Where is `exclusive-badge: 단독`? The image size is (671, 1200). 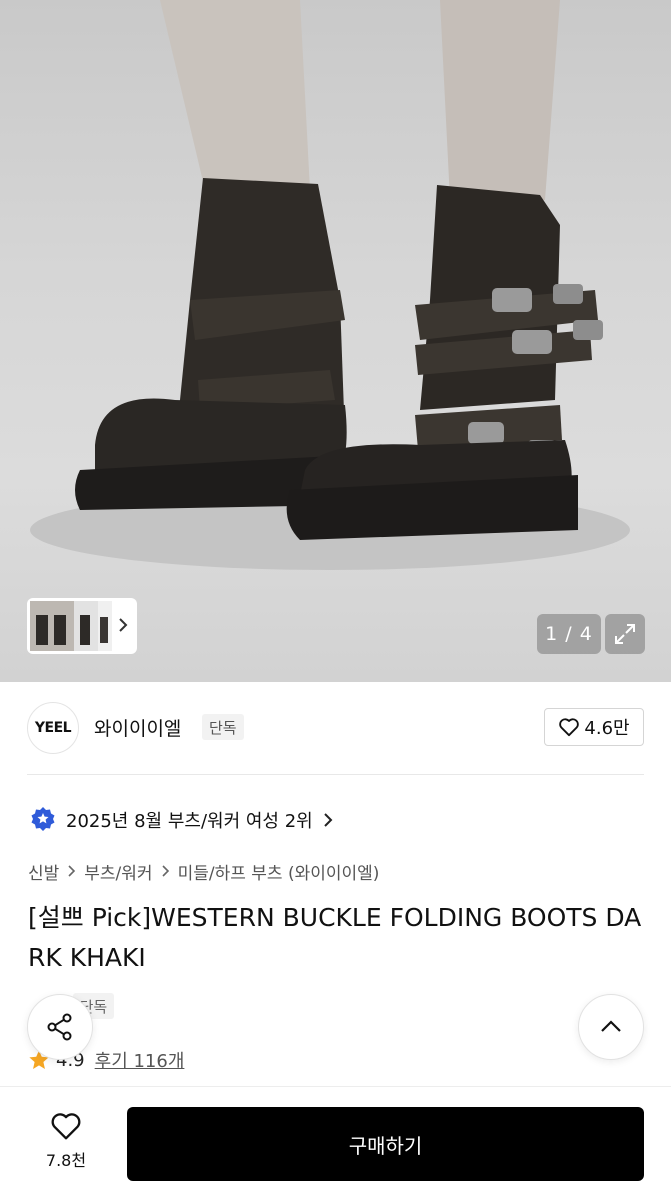 exclusive-badge: 단독 is located at coordinates (223, 727).